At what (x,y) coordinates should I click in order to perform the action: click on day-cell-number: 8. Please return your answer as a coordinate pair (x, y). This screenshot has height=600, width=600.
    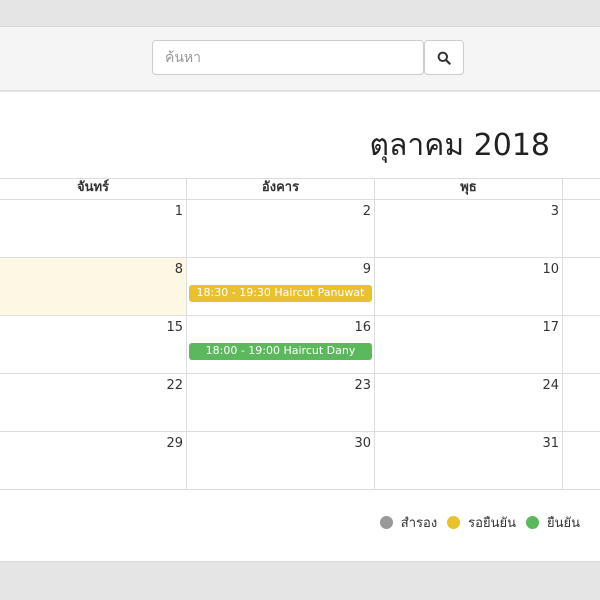
    Looking at the image, I should click on (179, 269).